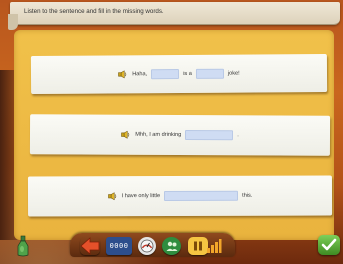  Describe the element at coordinates (23, 246) in the screenshot. I see `bottle-icon` at that location.